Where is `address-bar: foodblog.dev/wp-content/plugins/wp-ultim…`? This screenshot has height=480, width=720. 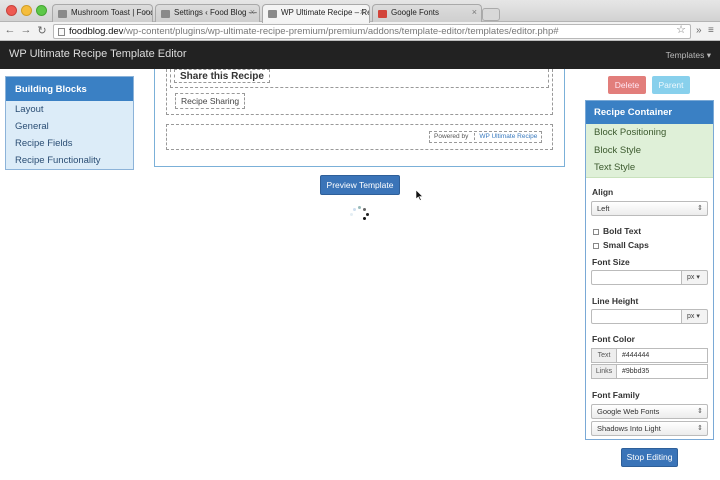
address-bar: foodblog.dev/wp-content/plugins/wp-ultim… is located at coordinates (372, 31).